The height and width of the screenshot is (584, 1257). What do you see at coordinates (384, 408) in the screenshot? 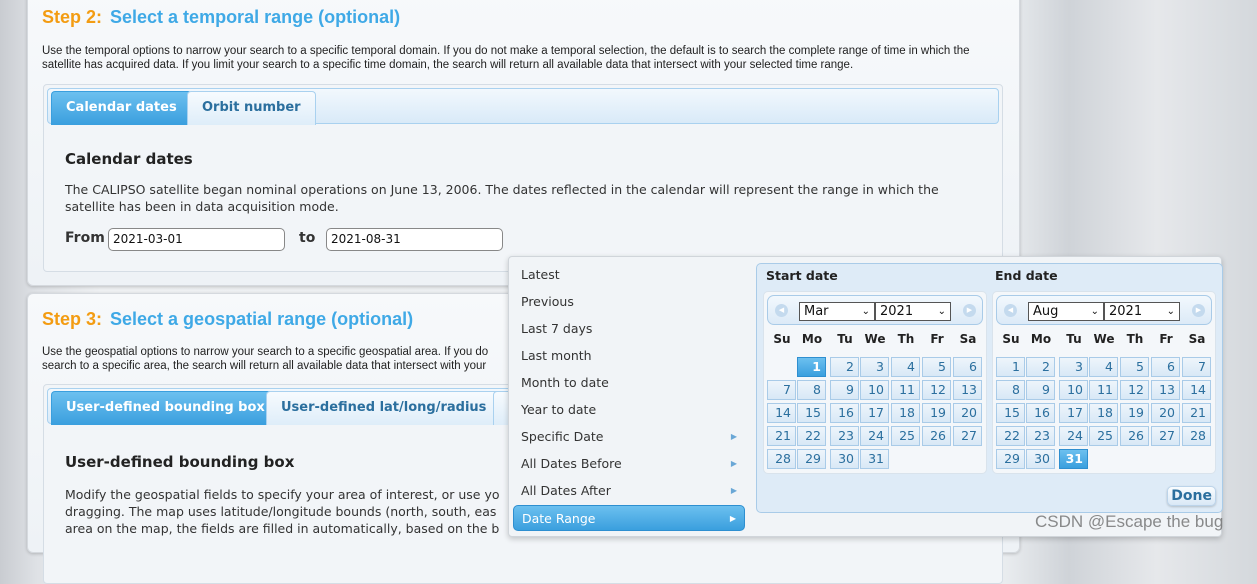
I see `tab-lat-long-radius: User-defined lat/long/radius` at bounding box center [384, 408].